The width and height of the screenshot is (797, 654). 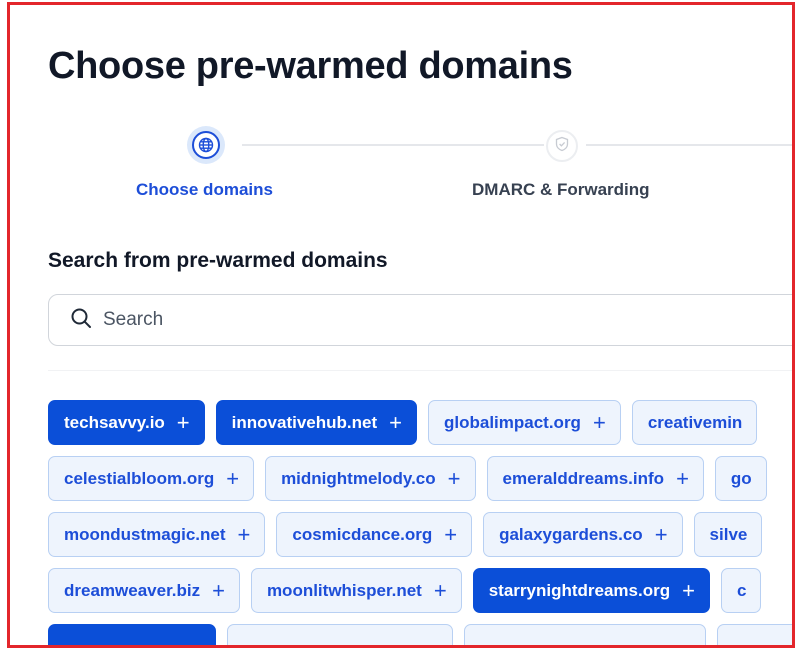 I want to click on domain-chip: innovativehub.net +, so click(x=316, y=422).